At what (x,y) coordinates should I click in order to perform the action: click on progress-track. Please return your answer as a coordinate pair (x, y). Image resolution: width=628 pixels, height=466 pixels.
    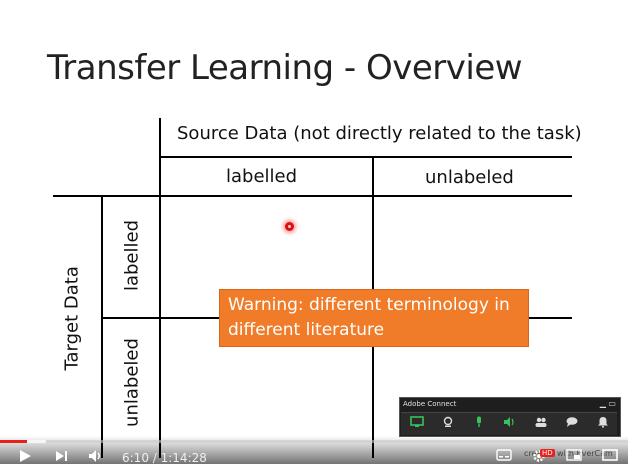
    Looking at the image, I should click on (314, 441).